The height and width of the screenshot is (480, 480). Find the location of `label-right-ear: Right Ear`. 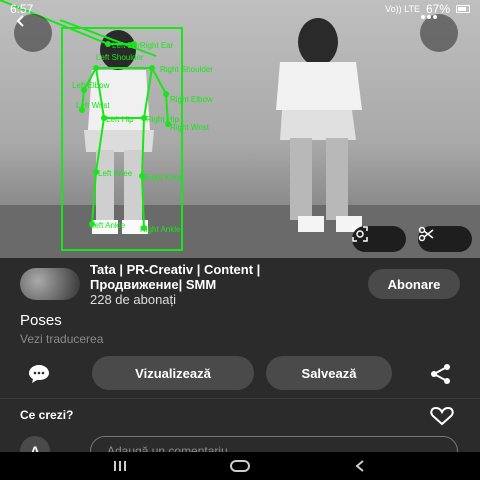

label-right-ear: Right Ear is located at coordinates (157, 45).